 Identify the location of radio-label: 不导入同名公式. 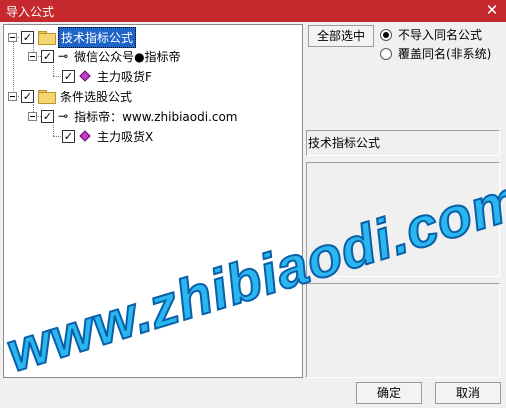
(440, 35).